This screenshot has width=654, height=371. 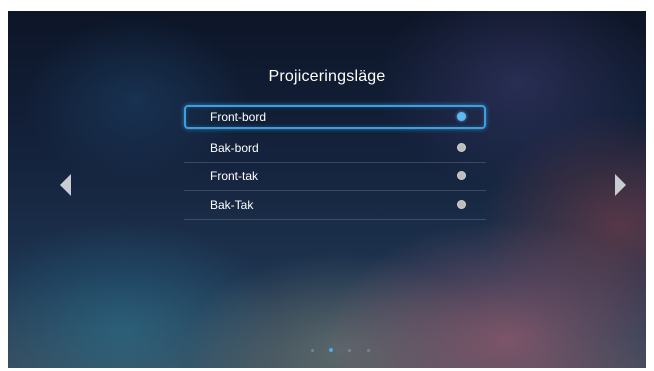 What do you see at coordinates (331, 350) in the screenshot?
I see `page-dot-active` at bounding box center [331, 350].